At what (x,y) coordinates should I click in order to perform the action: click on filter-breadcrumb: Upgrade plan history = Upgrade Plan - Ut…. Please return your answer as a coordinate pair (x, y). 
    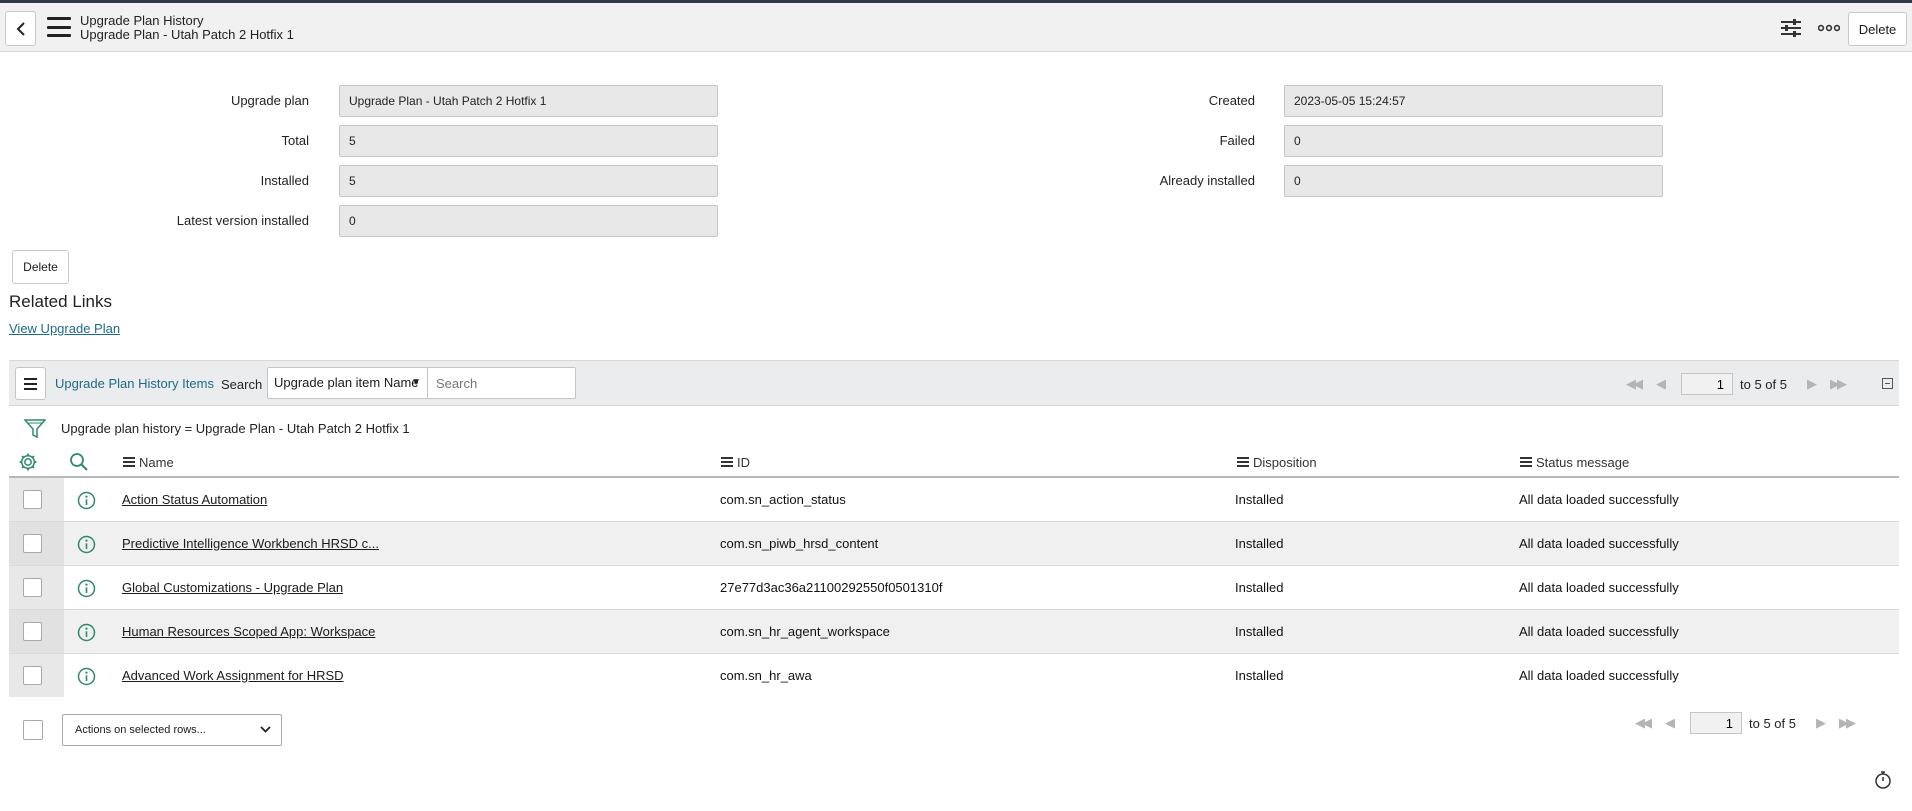
    Looking at the image, I should click on (235, 428).